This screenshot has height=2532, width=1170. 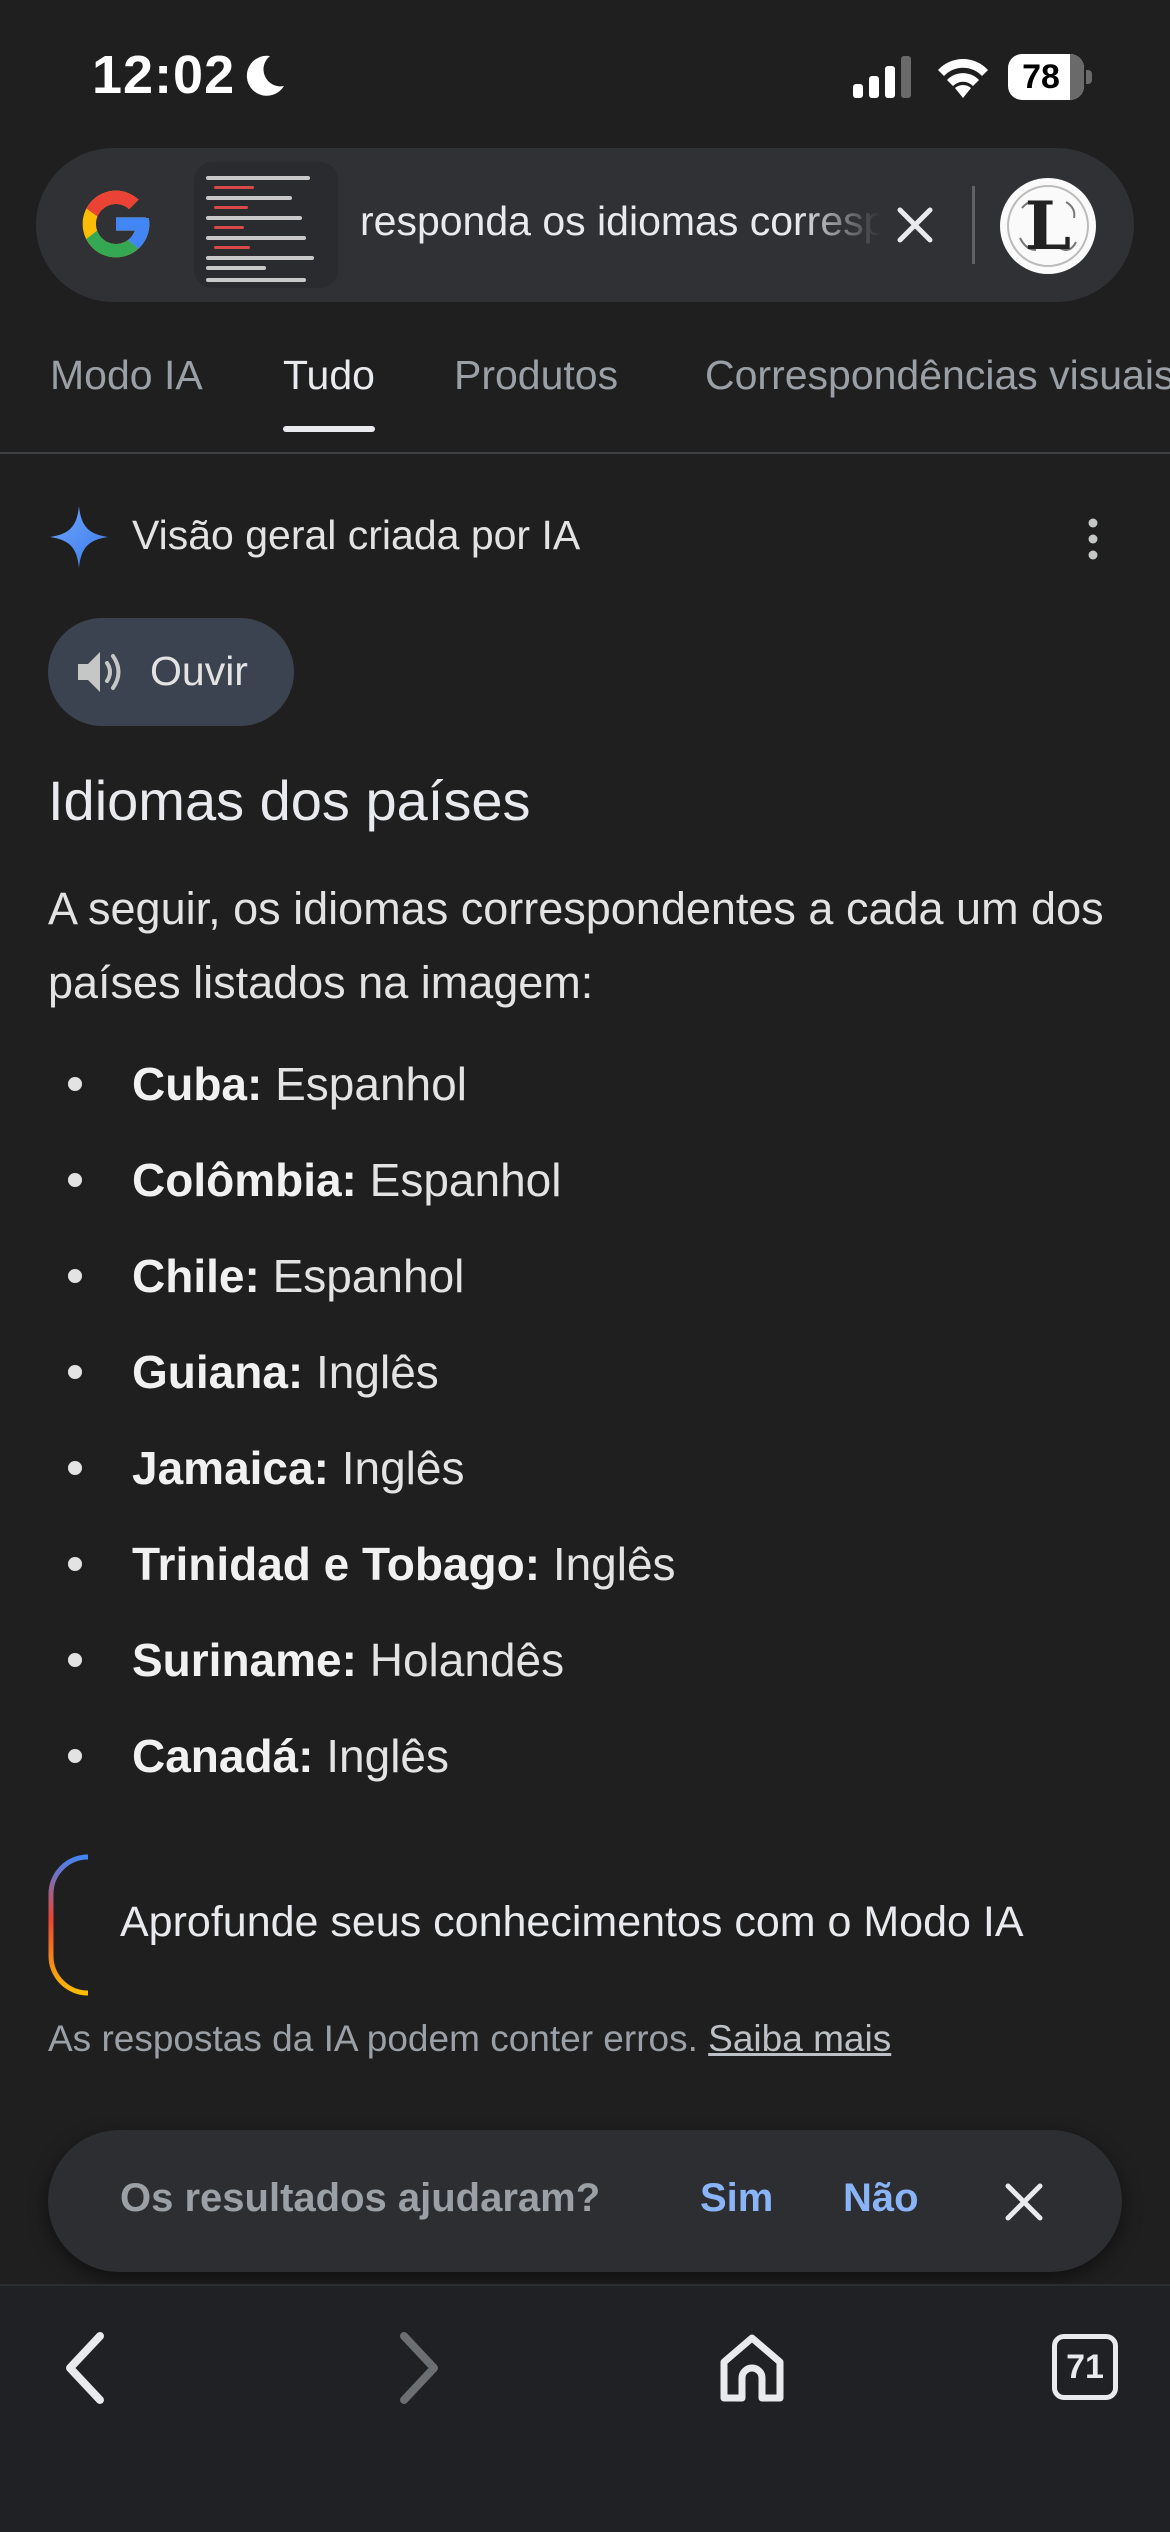 I want to click on search-divider, so click(x=973, y=225).